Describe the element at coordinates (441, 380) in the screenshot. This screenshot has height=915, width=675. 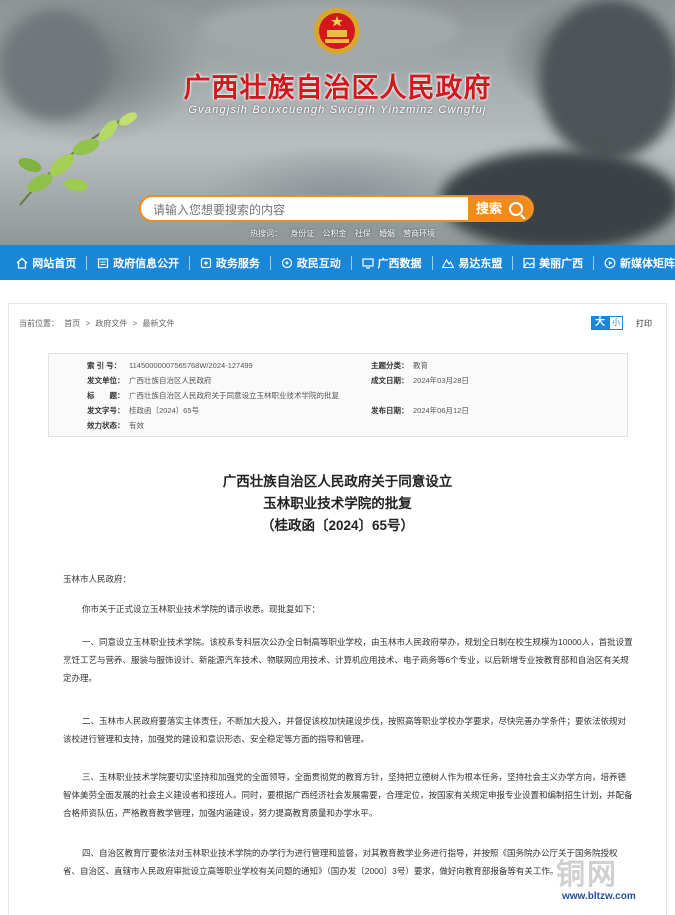
I see `date-value: 2024年03月28日` at that location.